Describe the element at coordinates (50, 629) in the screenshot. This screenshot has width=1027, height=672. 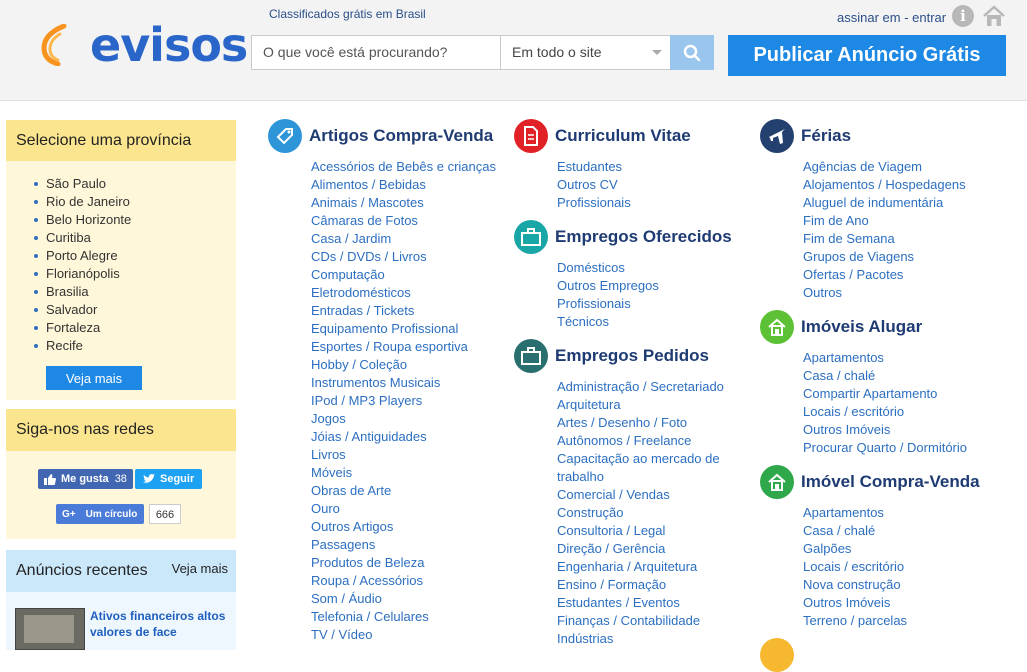
I see `recent-ad-thumbnail` at that location.